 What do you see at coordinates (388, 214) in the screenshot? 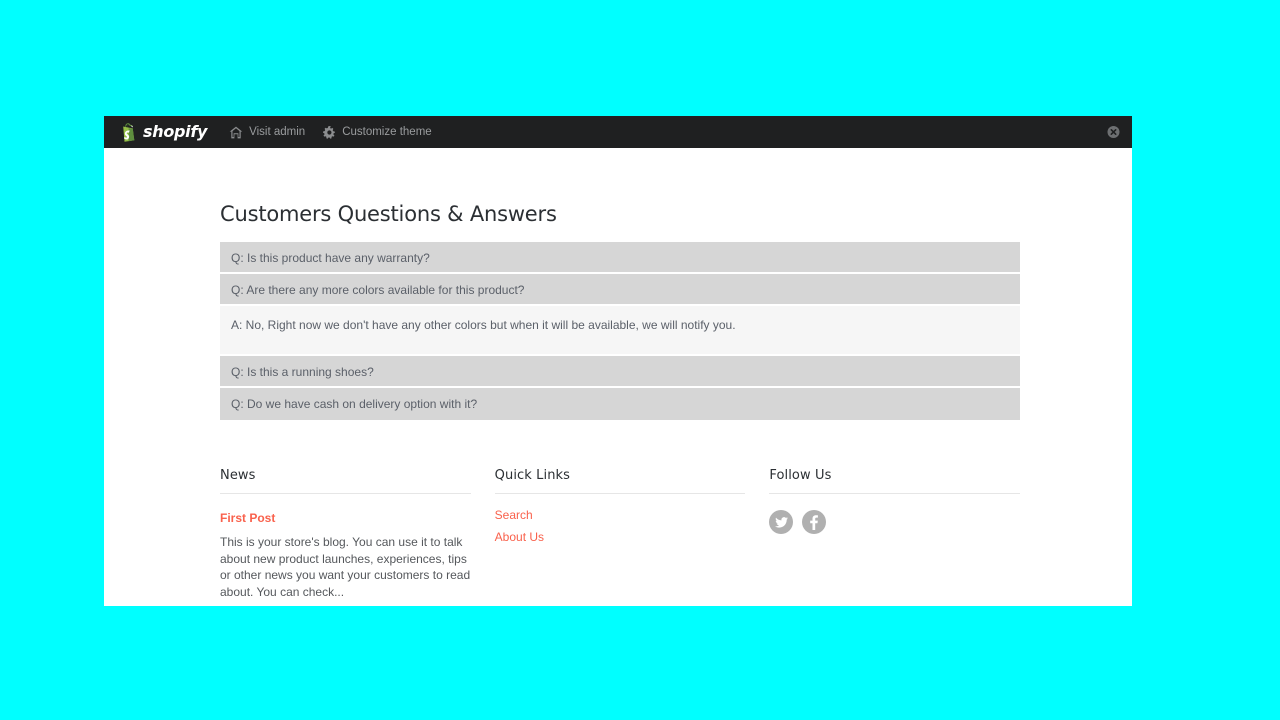
I see `page-title: Customers Questions & Answers` at bounding box center [388, 214].